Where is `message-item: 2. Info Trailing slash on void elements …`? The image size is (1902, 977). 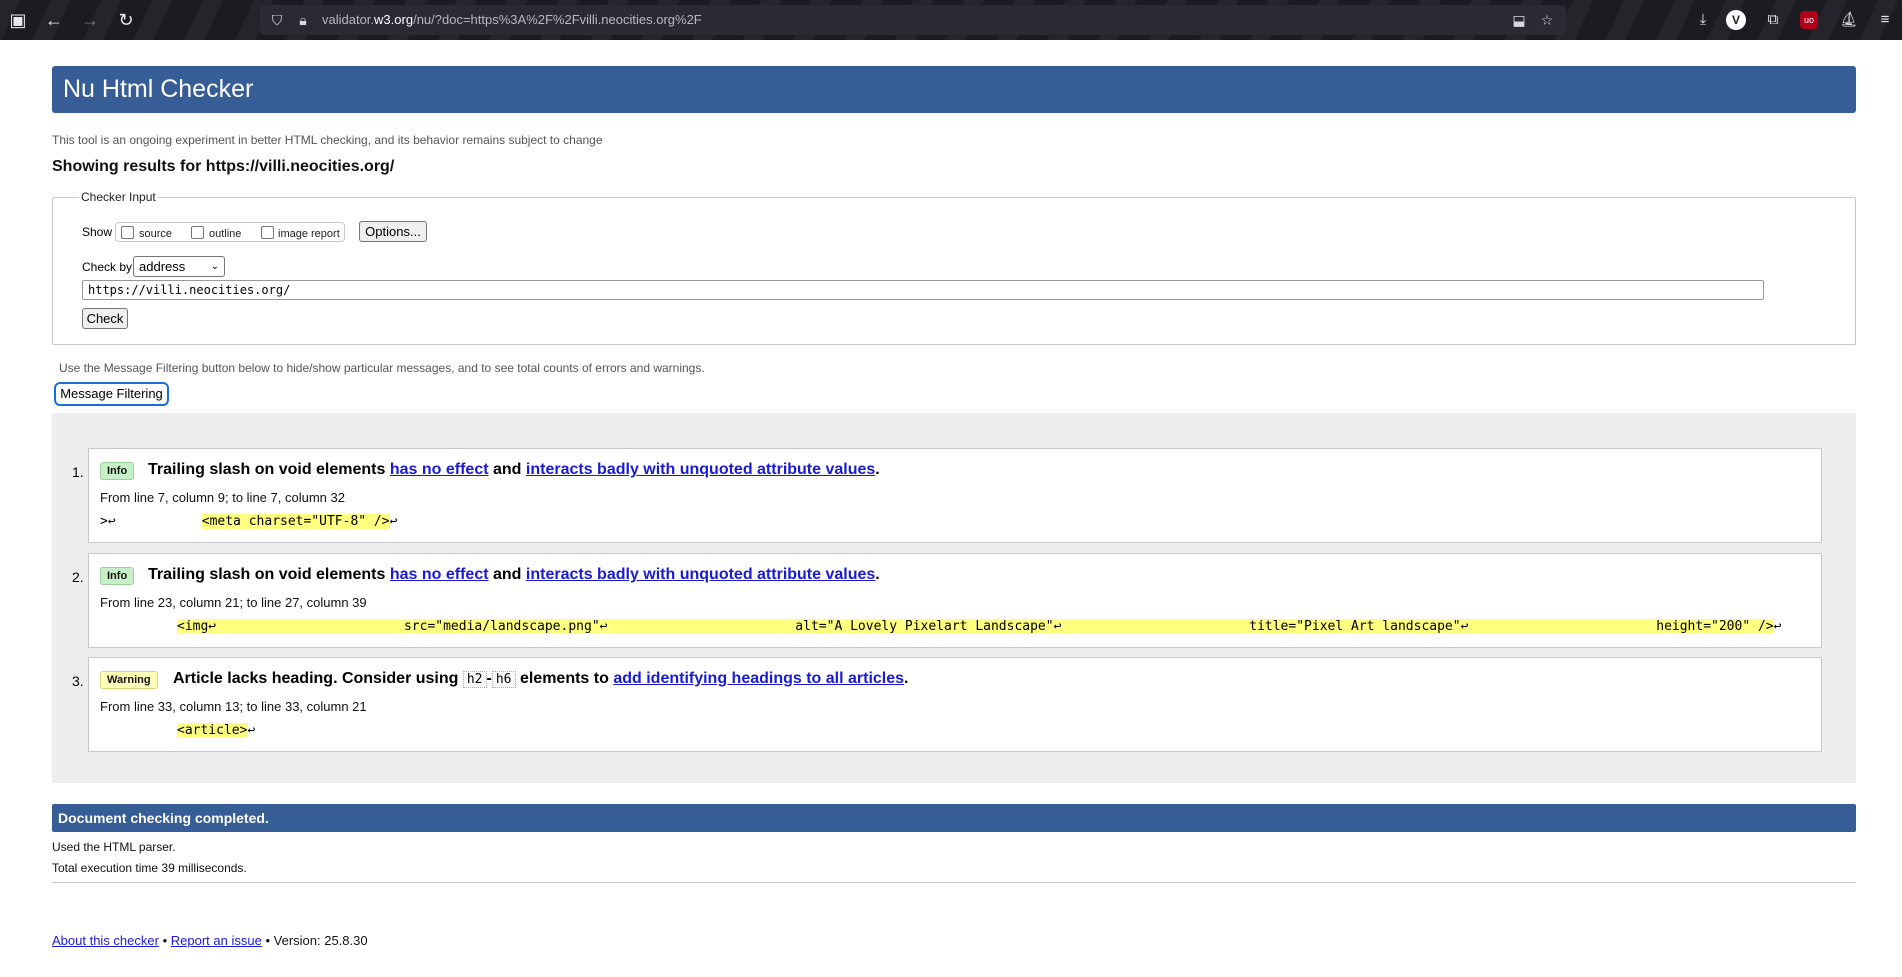 message-item: 2. Info Trailing slash on void elements … is located at coordinates (947, 600).